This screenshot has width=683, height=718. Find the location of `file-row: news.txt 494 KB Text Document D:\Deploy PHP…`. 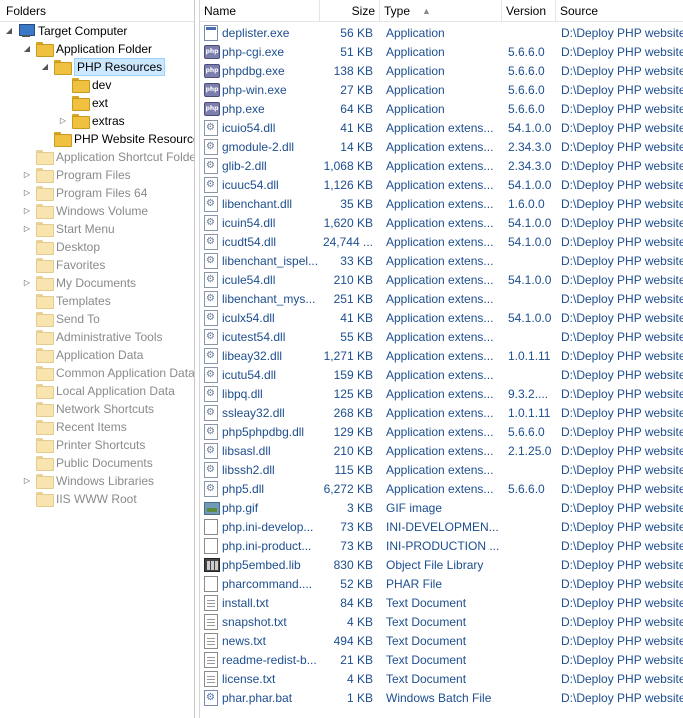

file-row: news.txt 494 KB Text Document D:\Deploy PHP… is located at coordinates (441, 641).